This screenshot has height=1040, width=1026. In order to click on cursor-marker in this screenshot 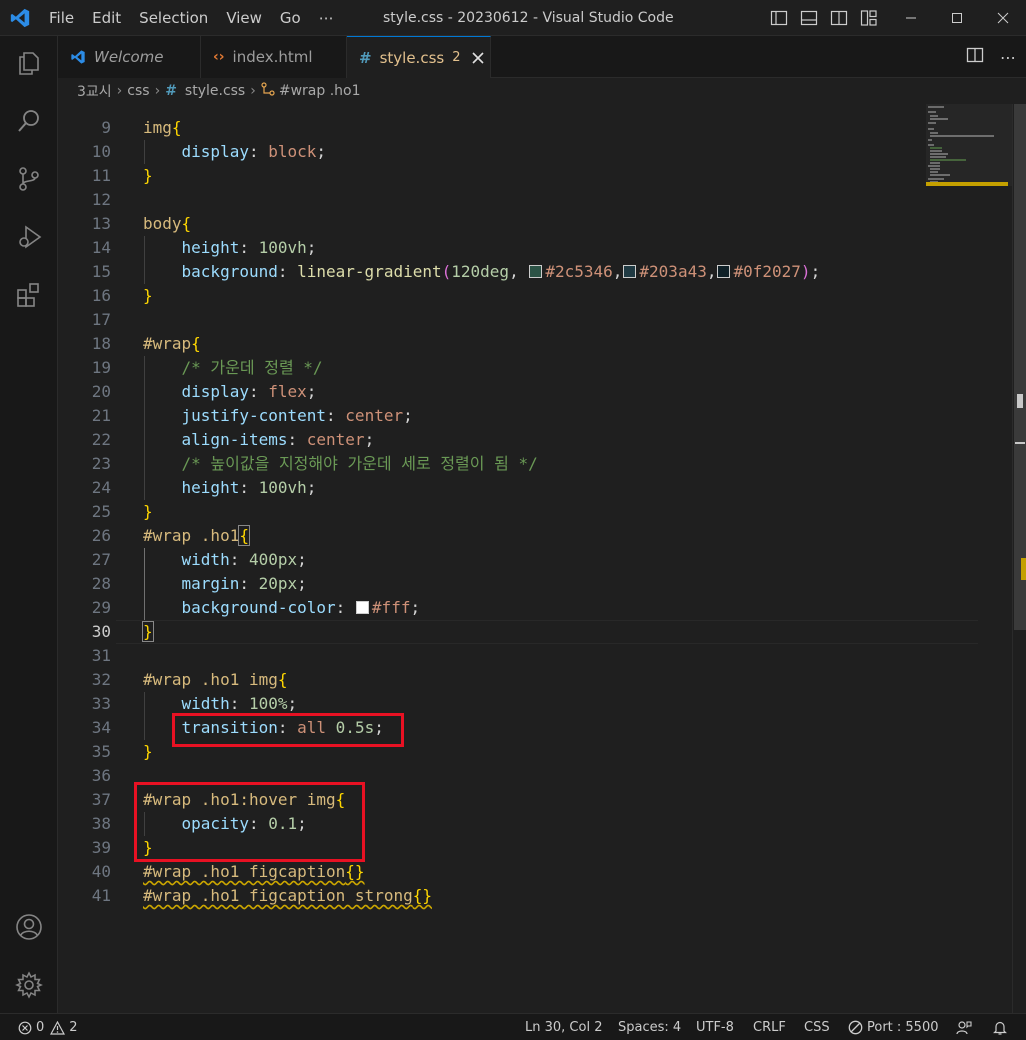, I will do `click(1020, 443)`.